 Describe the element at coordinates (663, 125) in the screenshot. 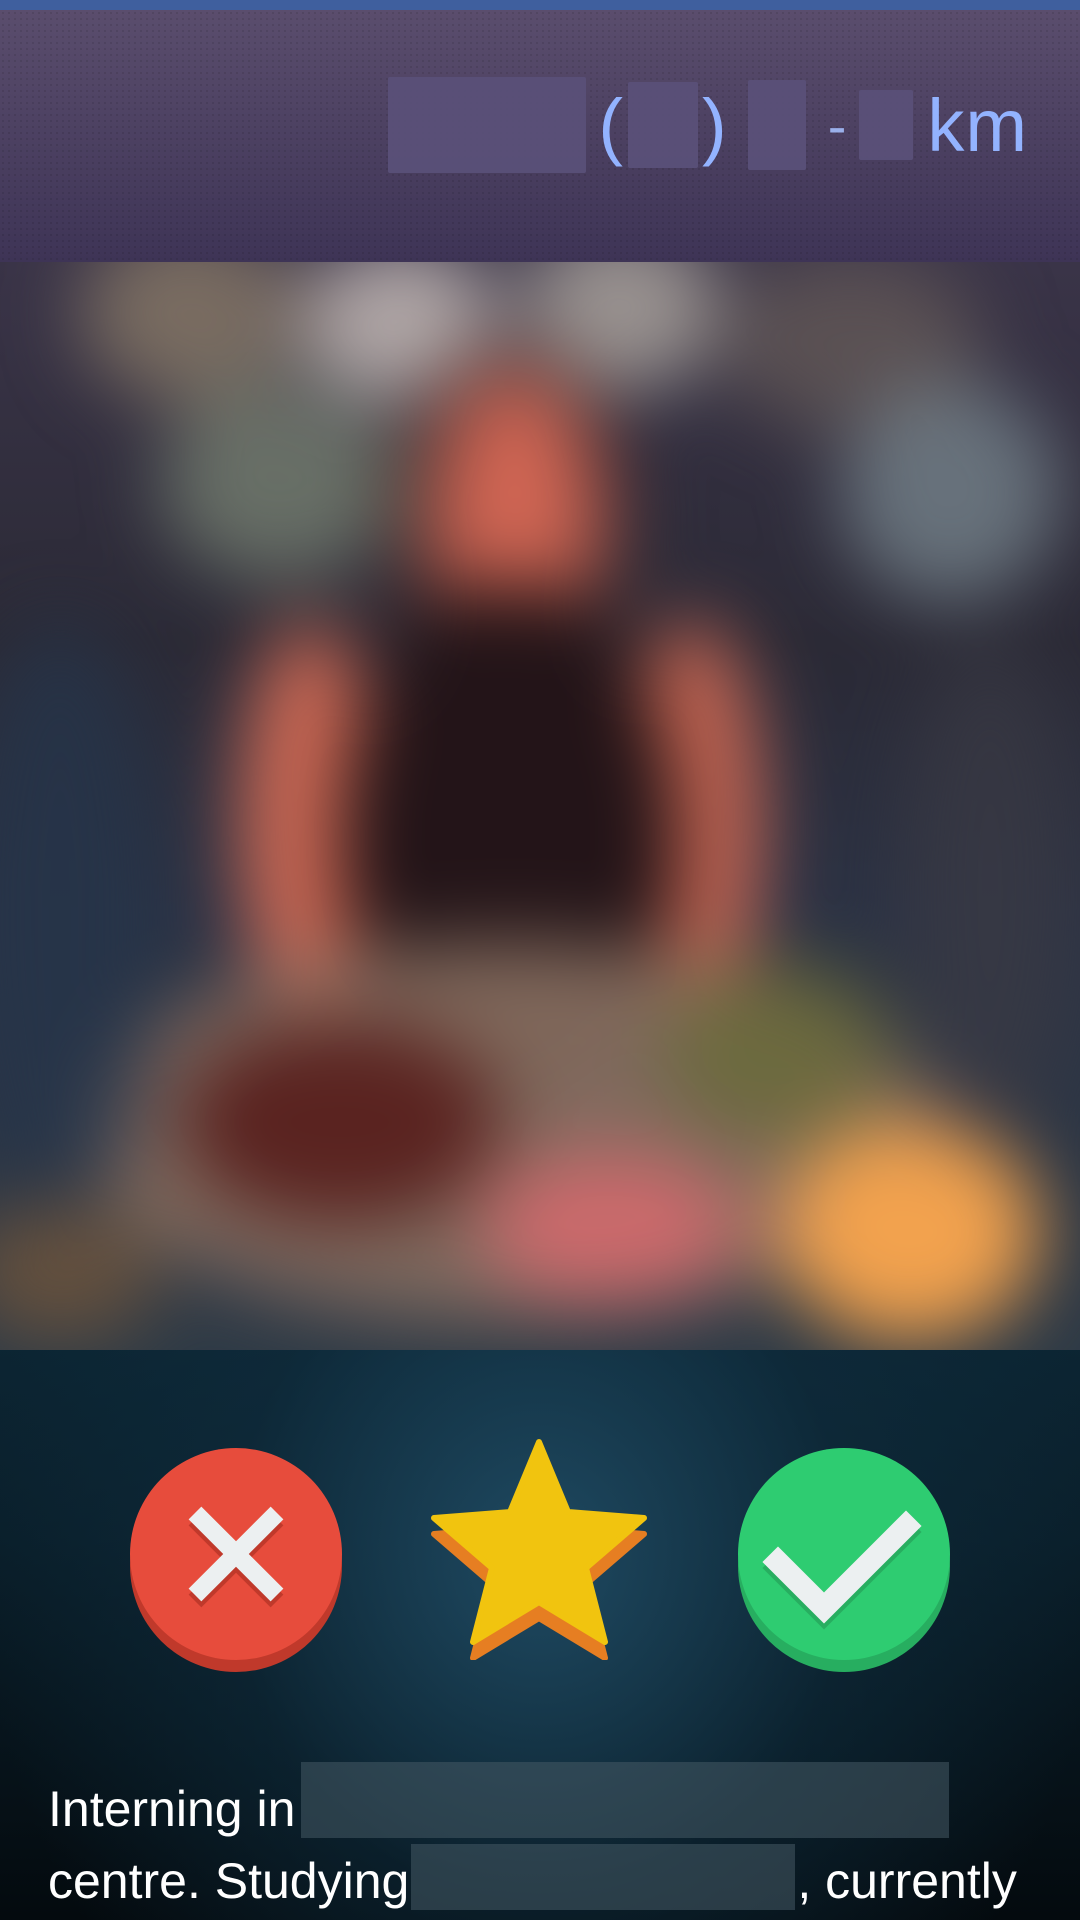

I see `age-redaction` at that location.